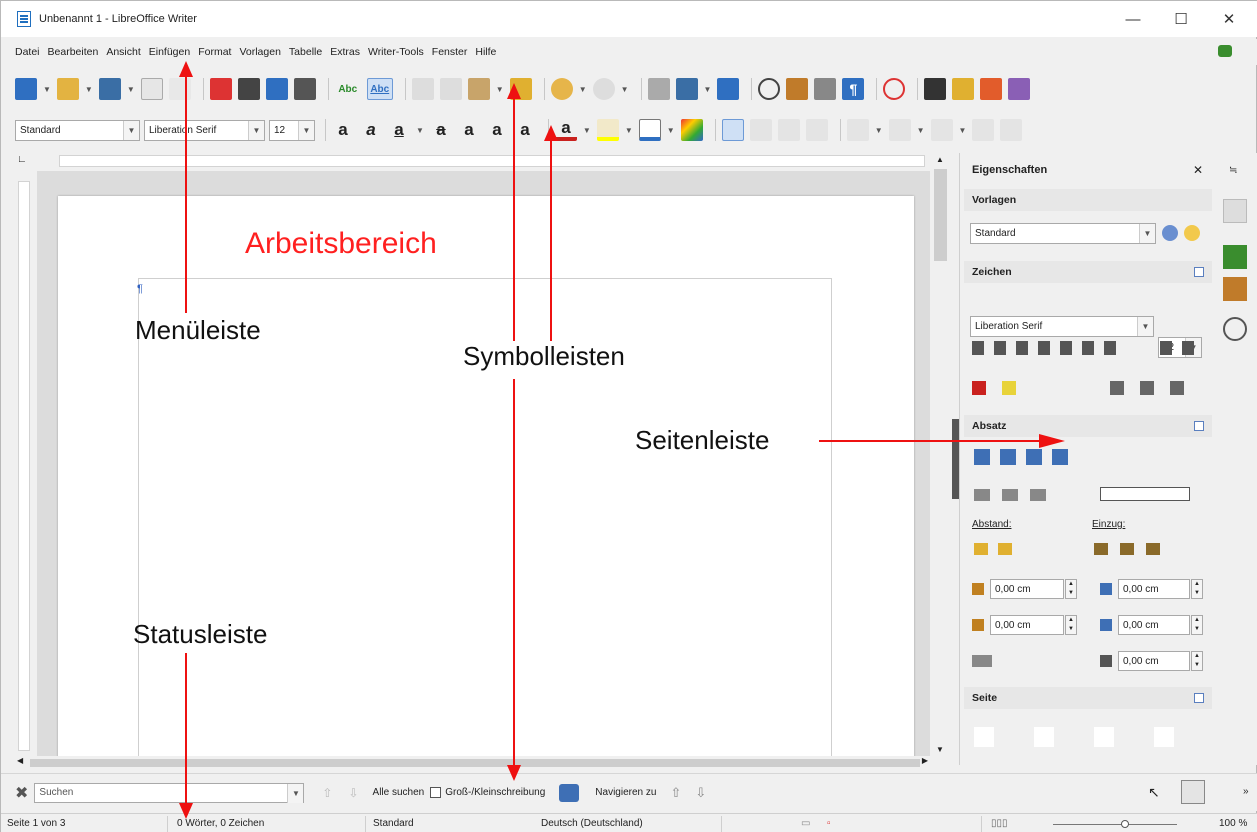 The width and height of the screenshot is (1257, 832). I want to click on navigate-down-icon: ⇩, so click(700, 793).